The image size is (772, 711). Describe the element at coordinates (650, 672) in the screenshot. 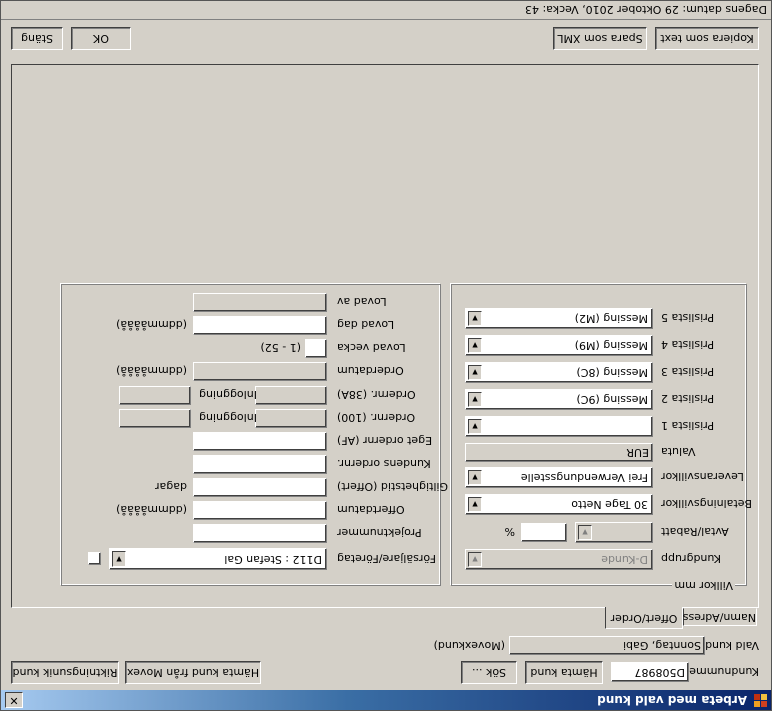

I see `customer-number-input: D508987` at that location.